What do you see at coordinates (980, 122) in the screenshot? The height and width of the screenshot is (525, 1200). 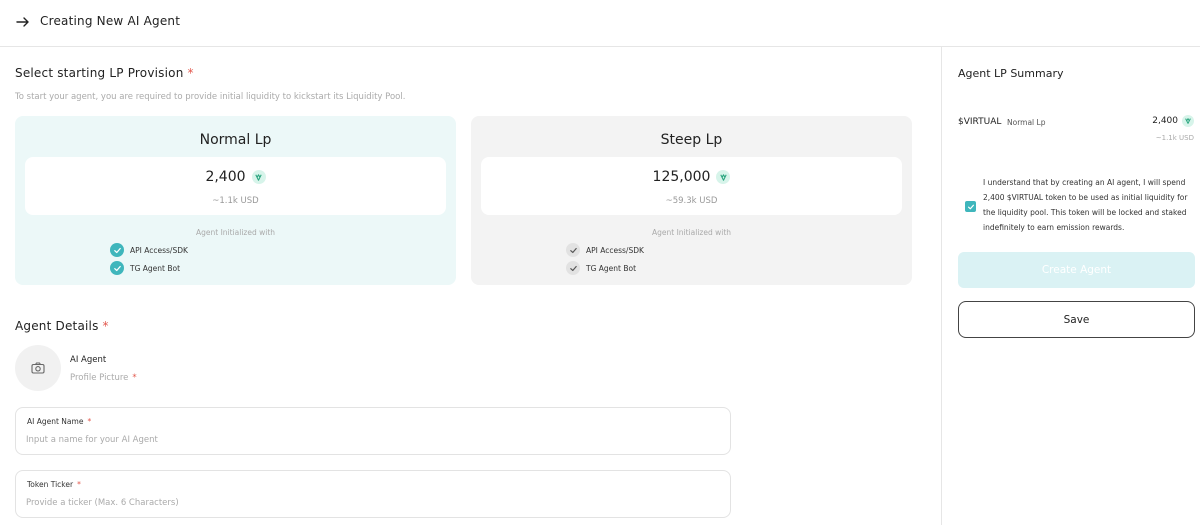 I see `summary-token: $VIRTUAL` at bounding box center [980, 122].